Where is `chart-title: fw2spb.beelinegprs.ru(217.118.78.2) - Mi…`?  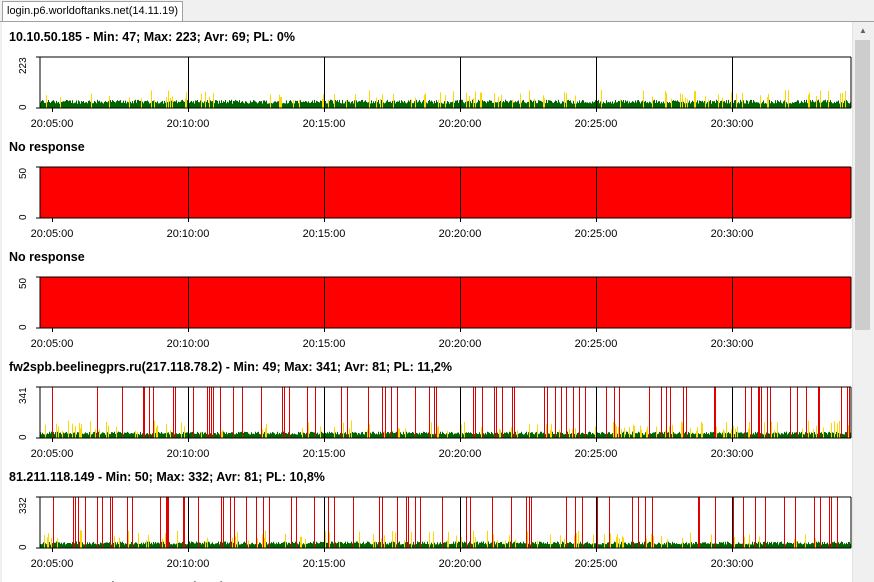 chart-title: fw2spb.beelinegprs.ru(217.118.78.2) - Mi… is located at coordinates (230, 367).